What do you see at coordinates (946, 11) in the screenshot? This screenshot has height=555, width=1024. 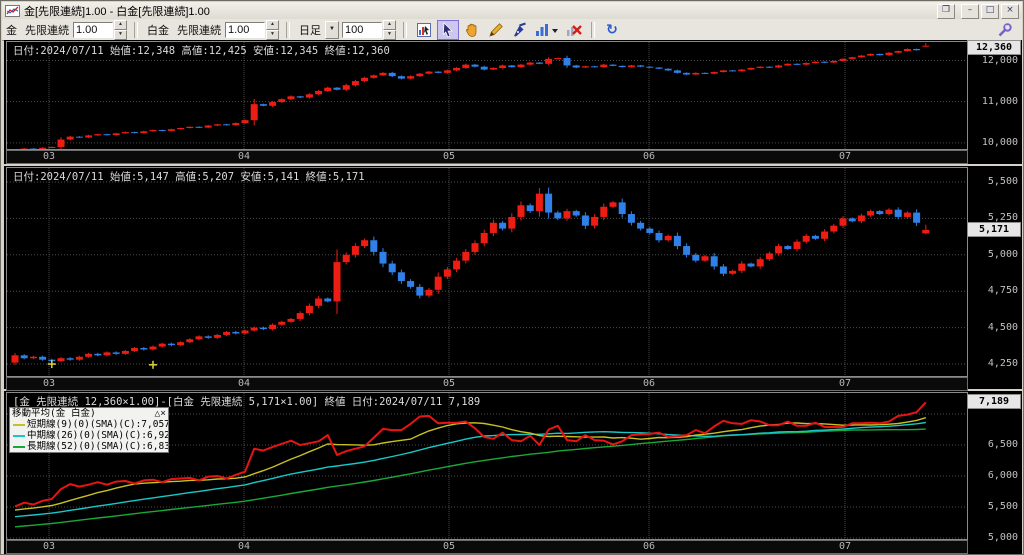 I see `popout-icon: ❐` at bounding box center [946, 11].